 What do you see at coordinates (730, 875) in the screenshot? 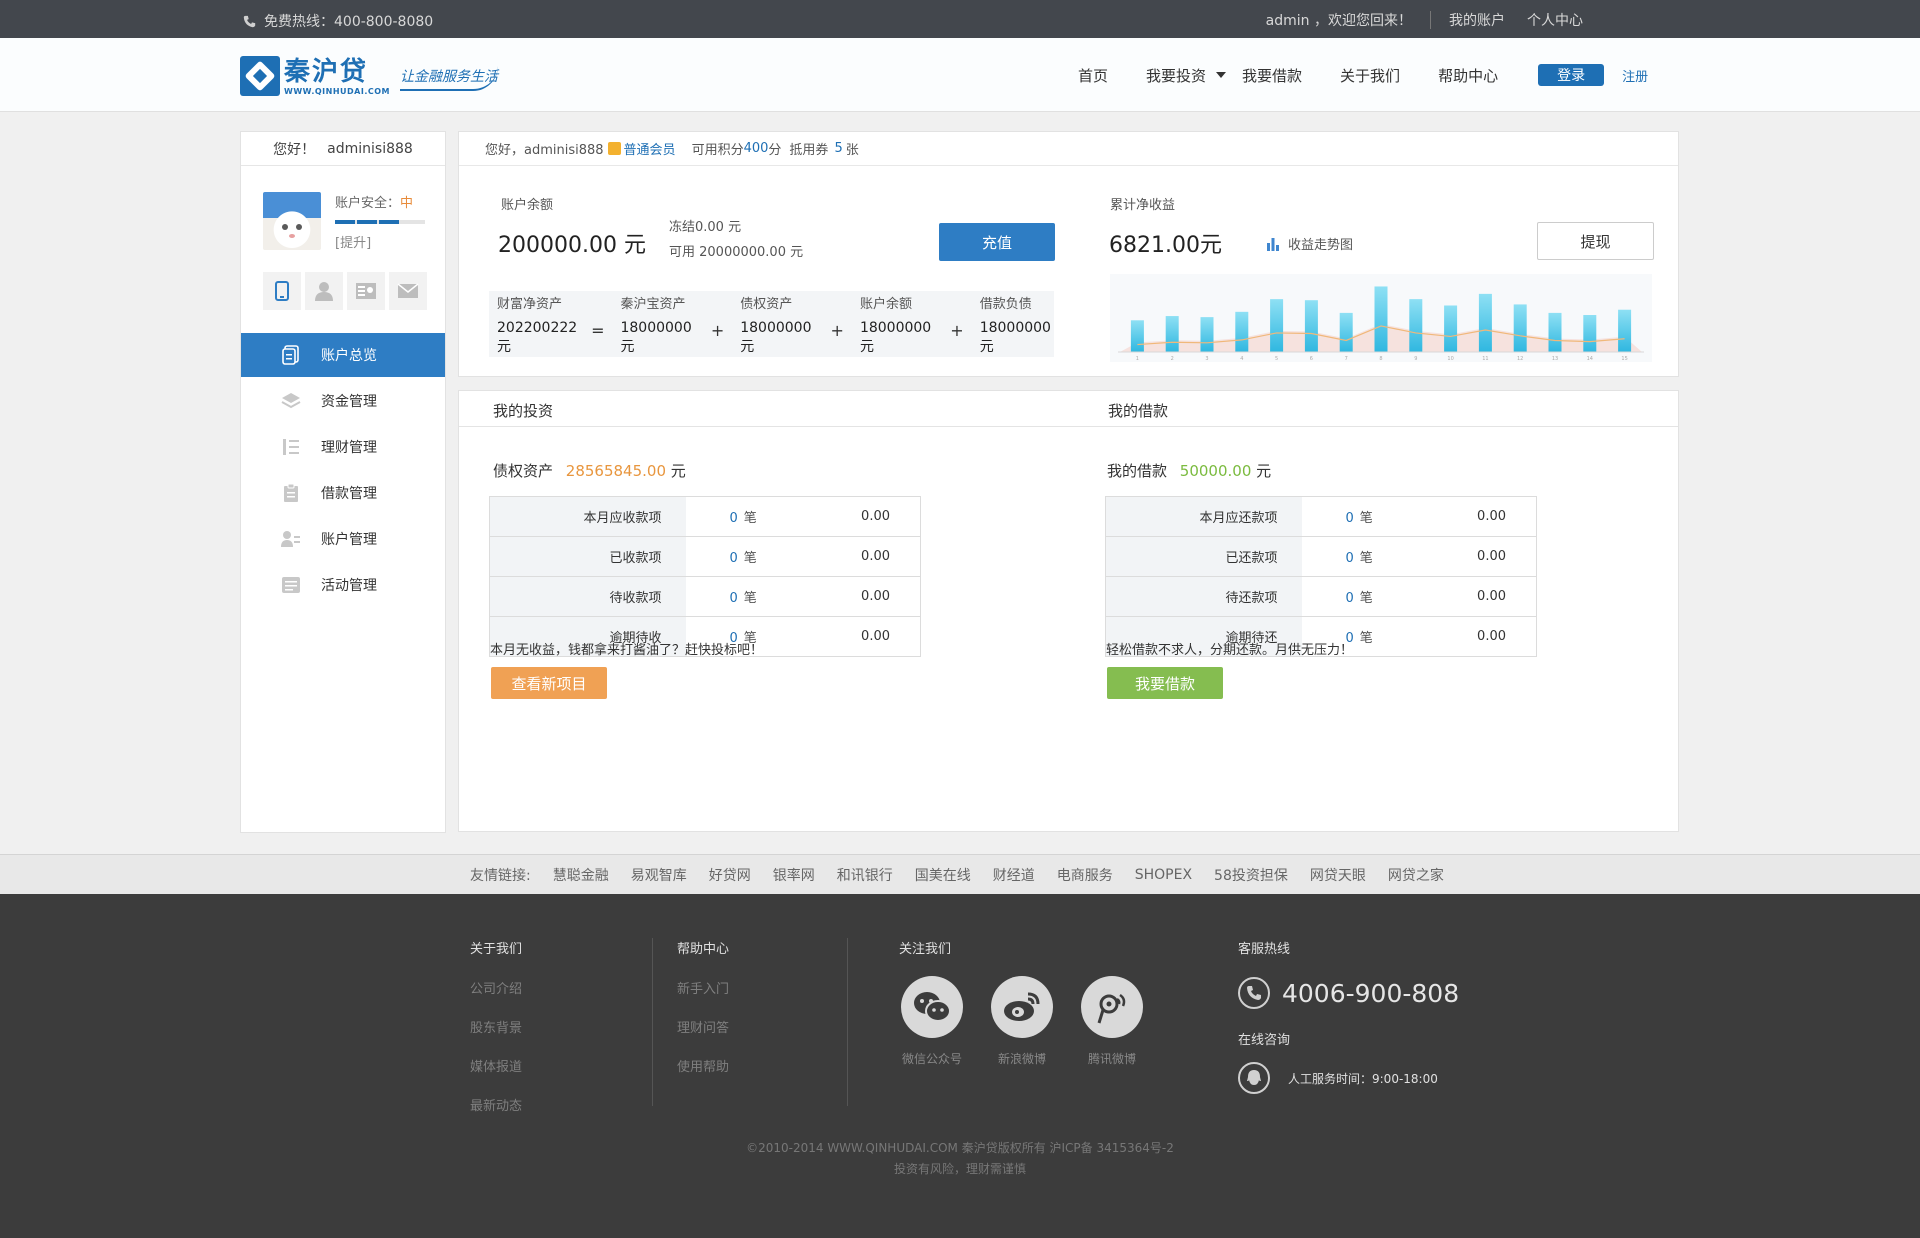
I see `friend-link: 好贷网` at bounding box center [730, 875].